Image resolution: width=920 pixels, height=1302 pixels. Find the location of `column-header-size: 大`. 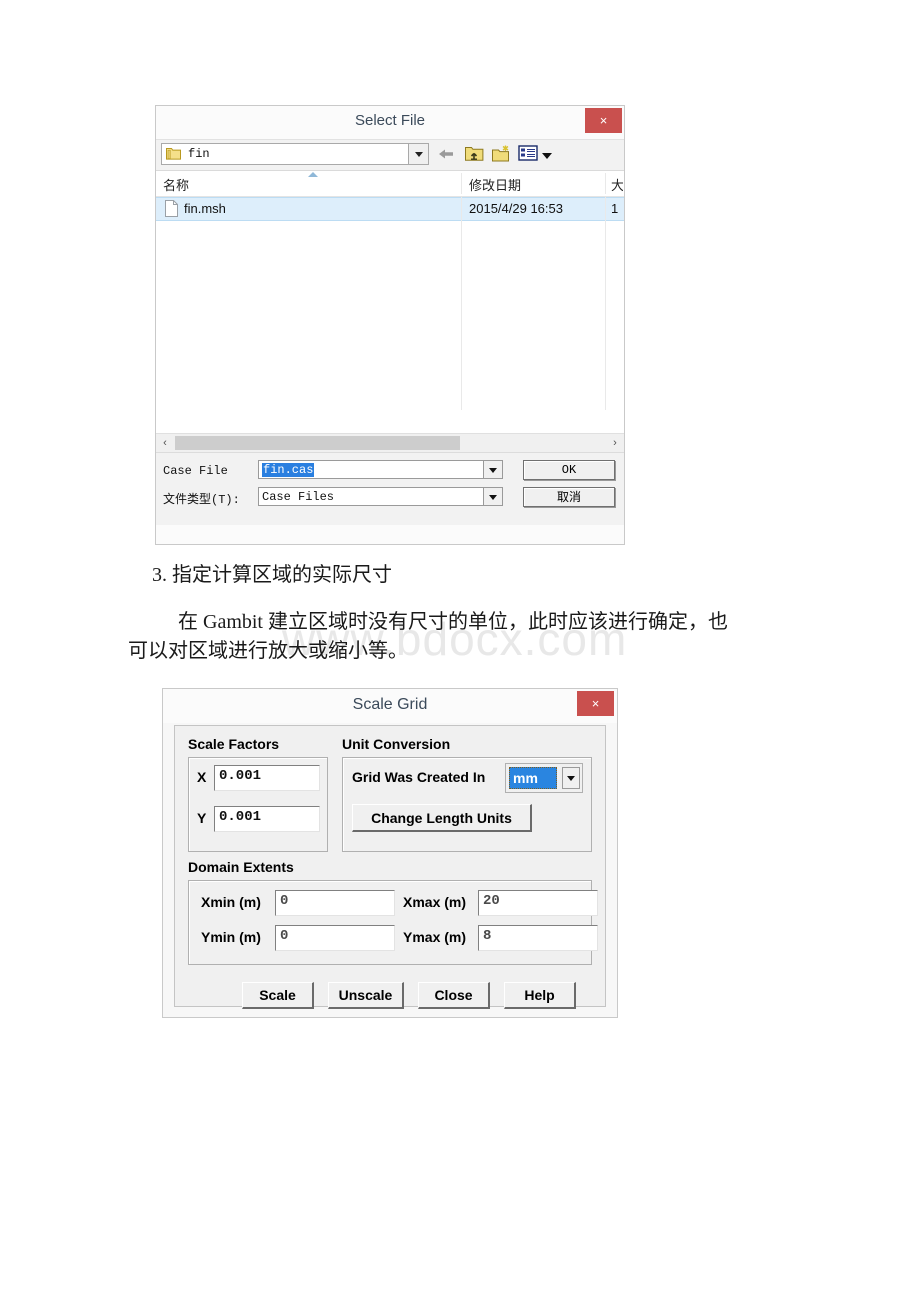

column-header-size: 大 is located at coordinates (617, 184).